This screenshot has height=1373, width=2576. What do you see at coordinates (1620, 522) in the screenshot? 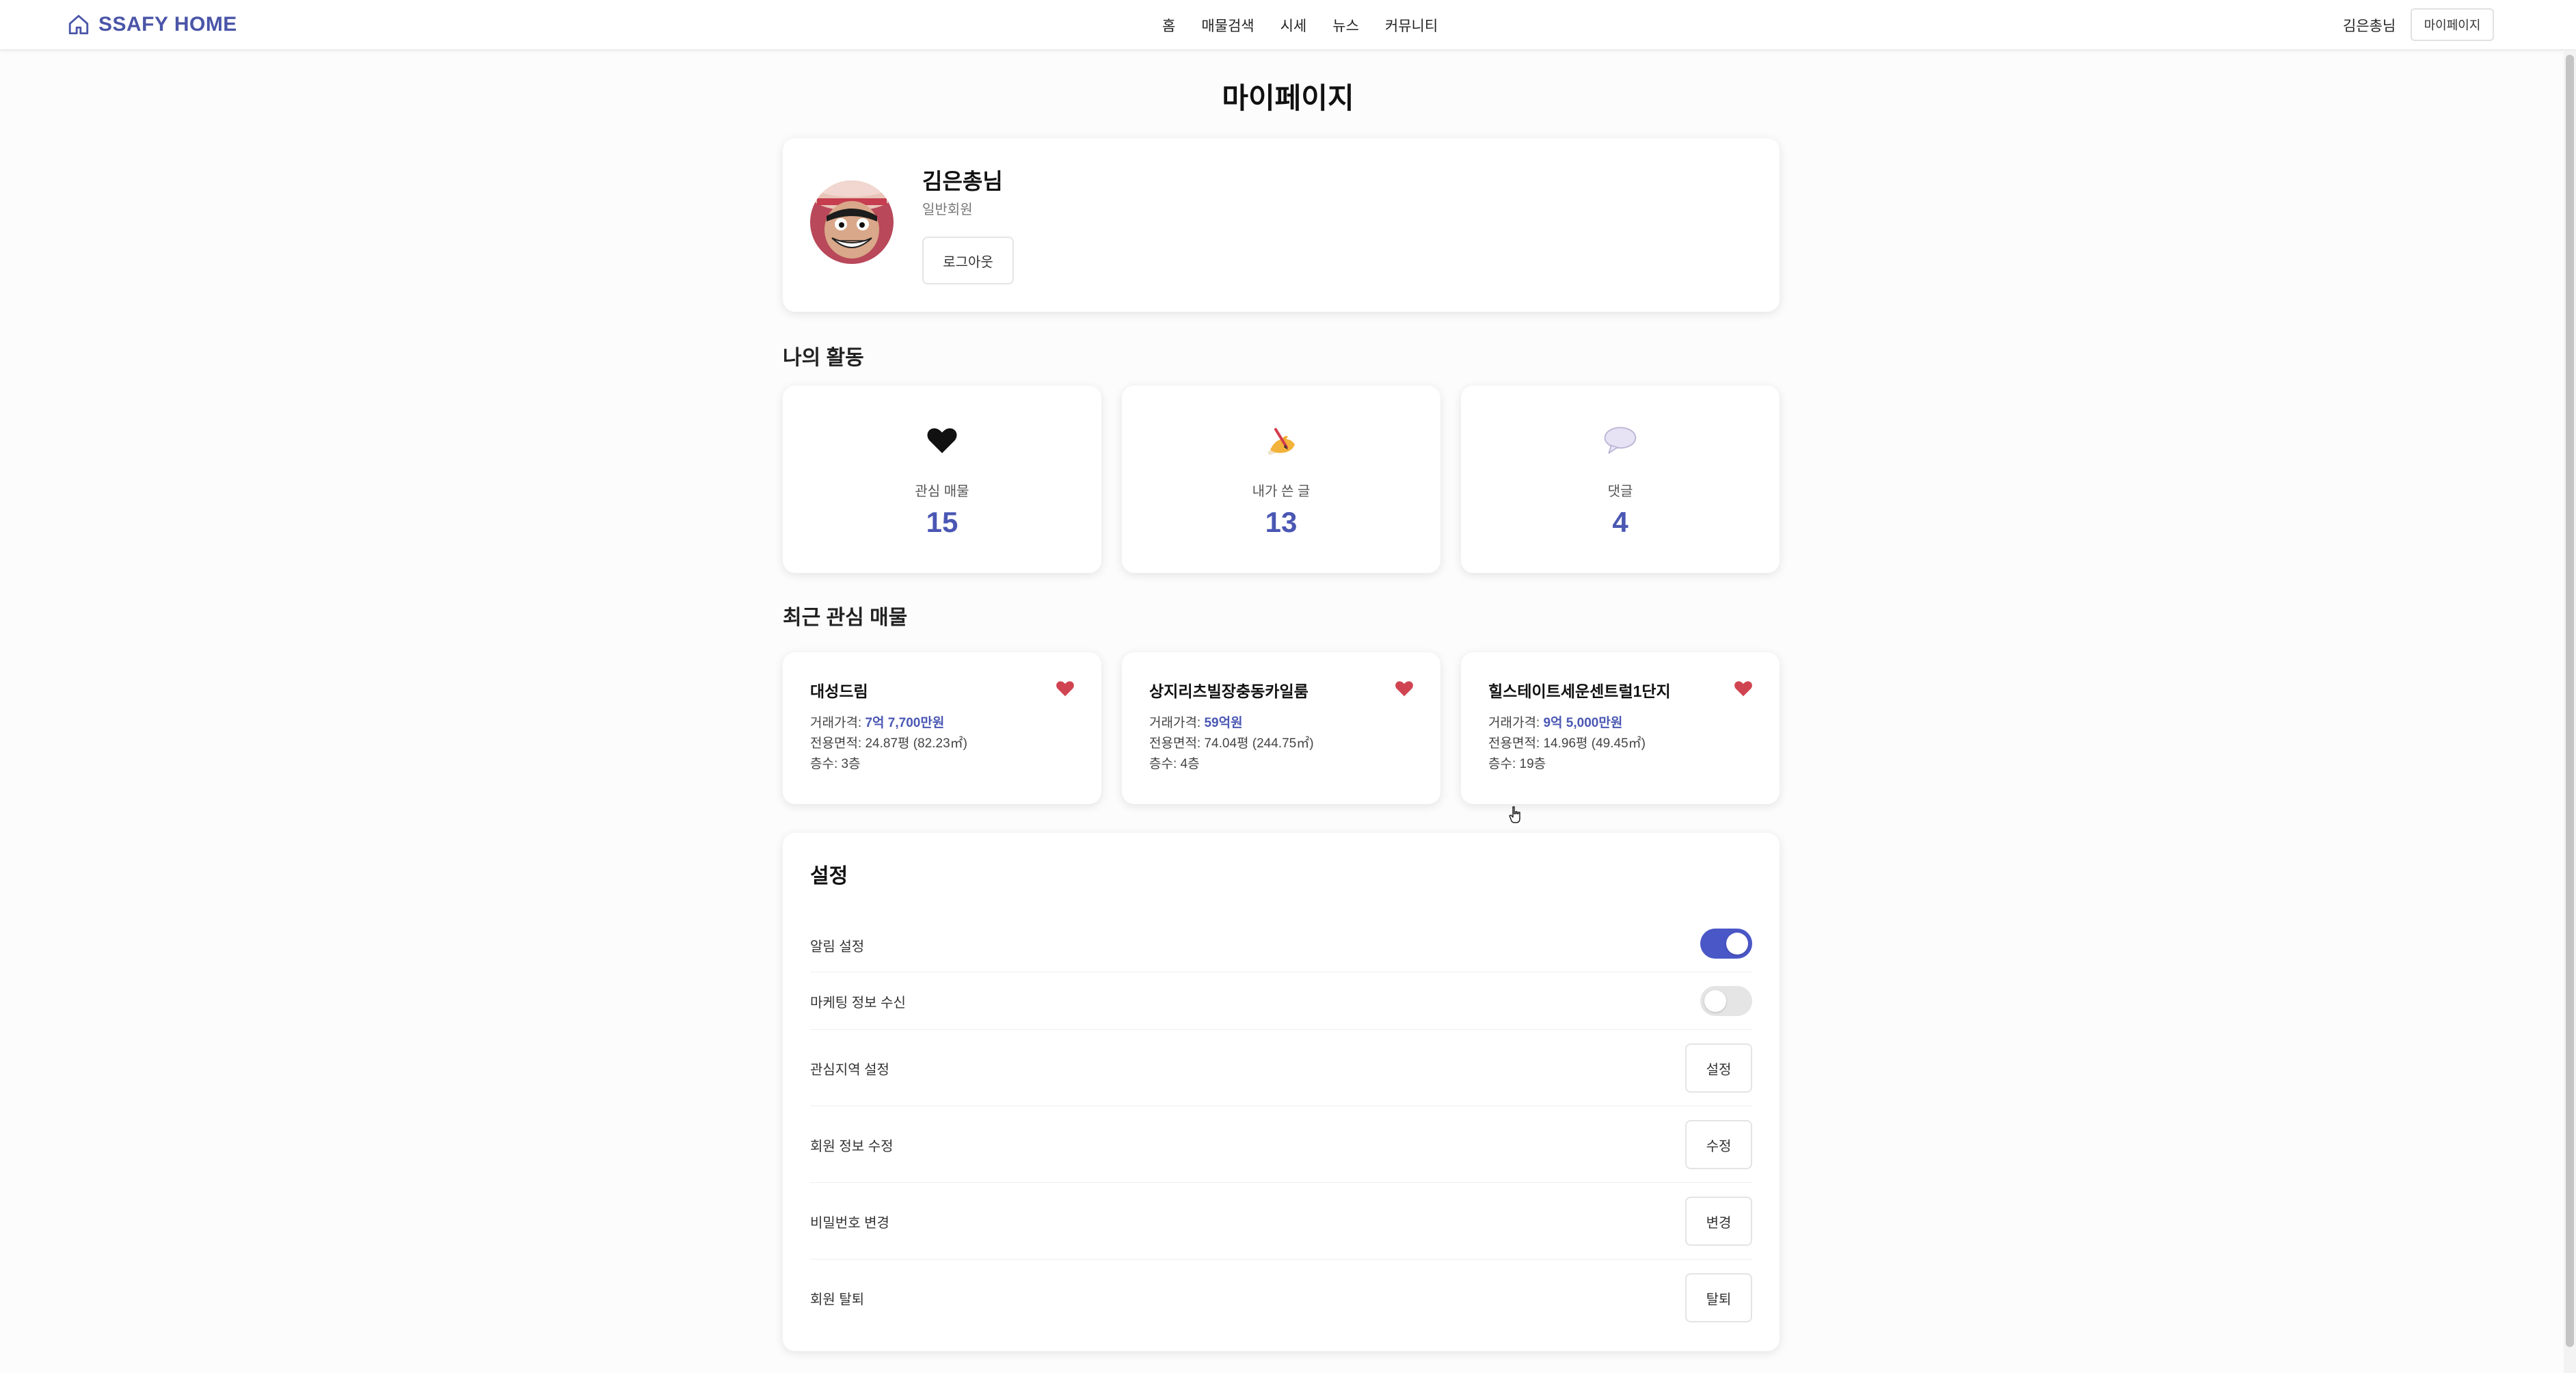
I see `activity-count: 4` at bounding box center [1620, 522].